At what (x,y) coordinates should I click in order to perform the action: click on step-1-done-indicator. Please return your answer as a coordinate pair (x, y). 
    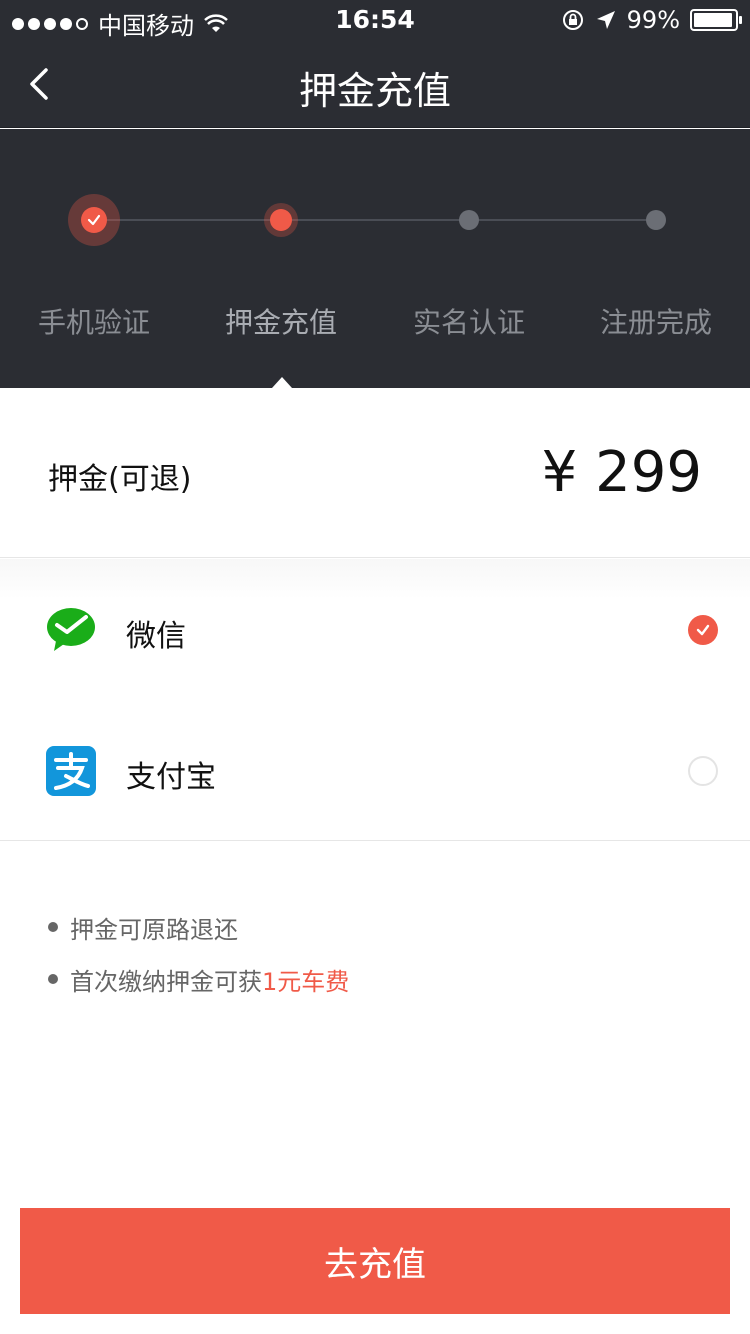
    Looking at the image, I should click on (94, 220).